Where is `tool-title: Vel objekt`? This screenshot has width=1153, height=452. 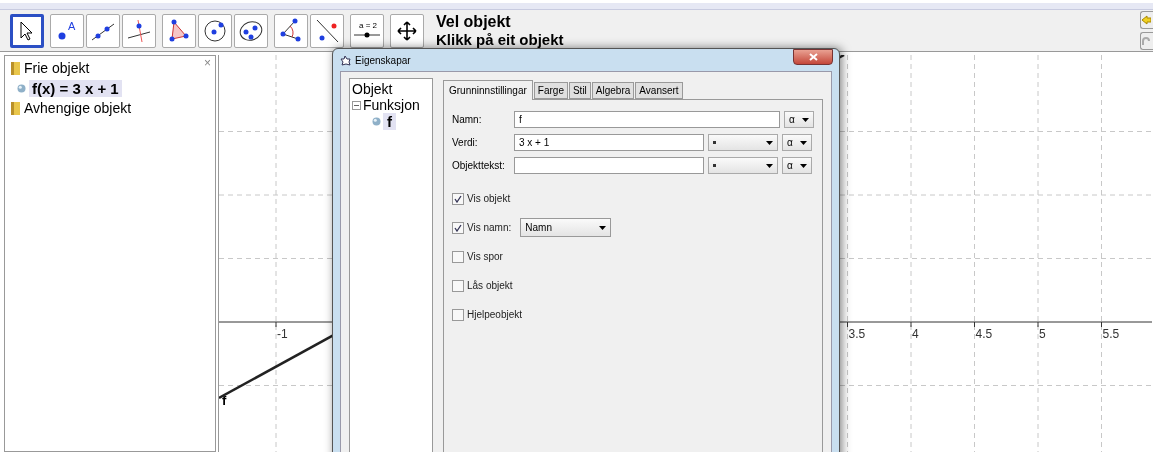
tool-title: Vel objekt is located at coordinates (474, 22).